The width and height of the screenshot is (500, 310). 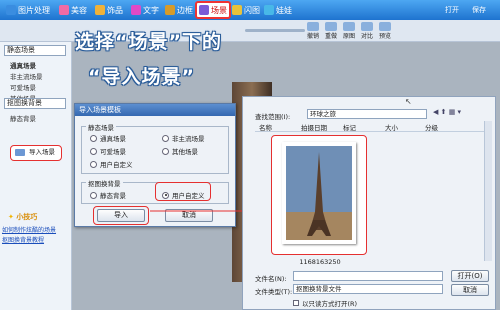 I want to click on tutorial-link-scene: 如何制作炫酷的场景, so click(x=29, y=229).